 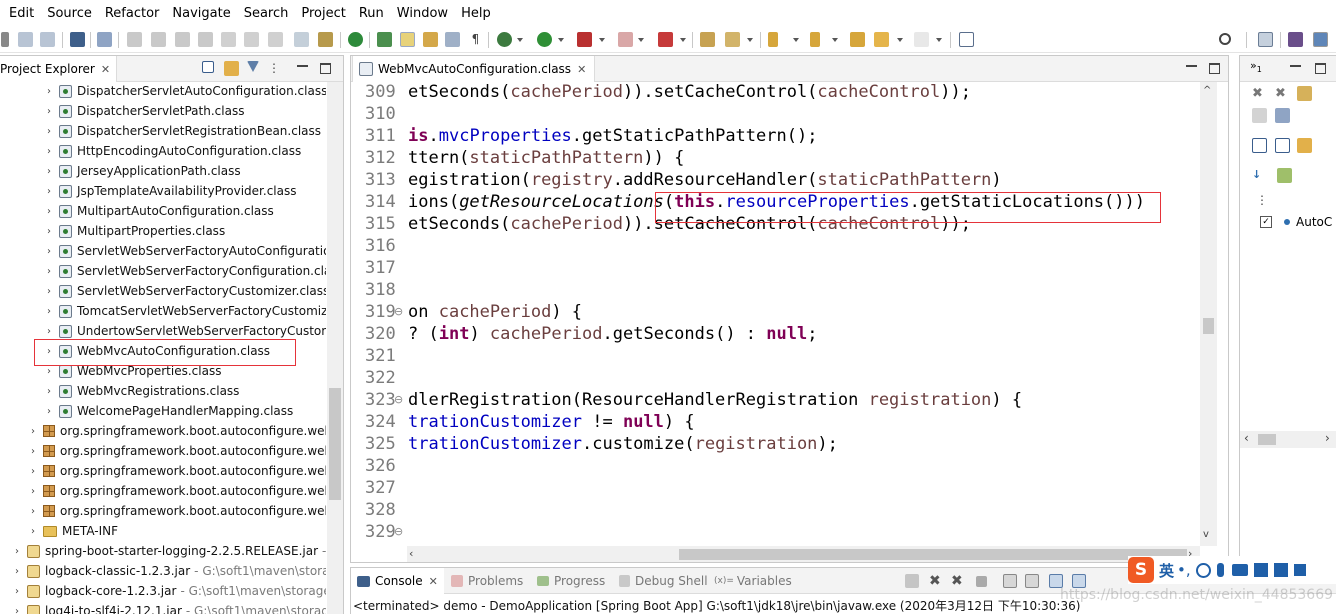 What do you see at coordinates (112, 231) in the screenshot?
I see `tree-item-class: › MultipartProperties.class` at bounding box center [112, 231].